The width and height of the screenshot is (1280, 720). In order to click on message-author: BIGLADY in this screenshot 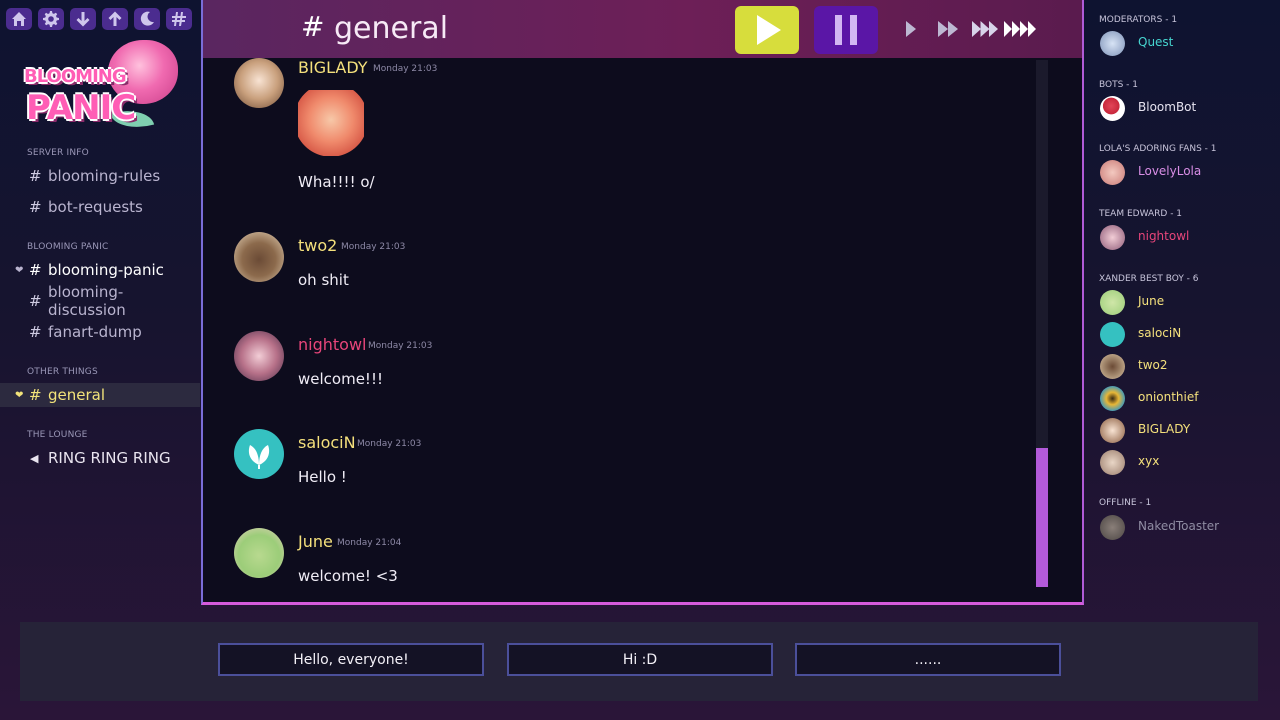, I will do `click(333, 67)`.